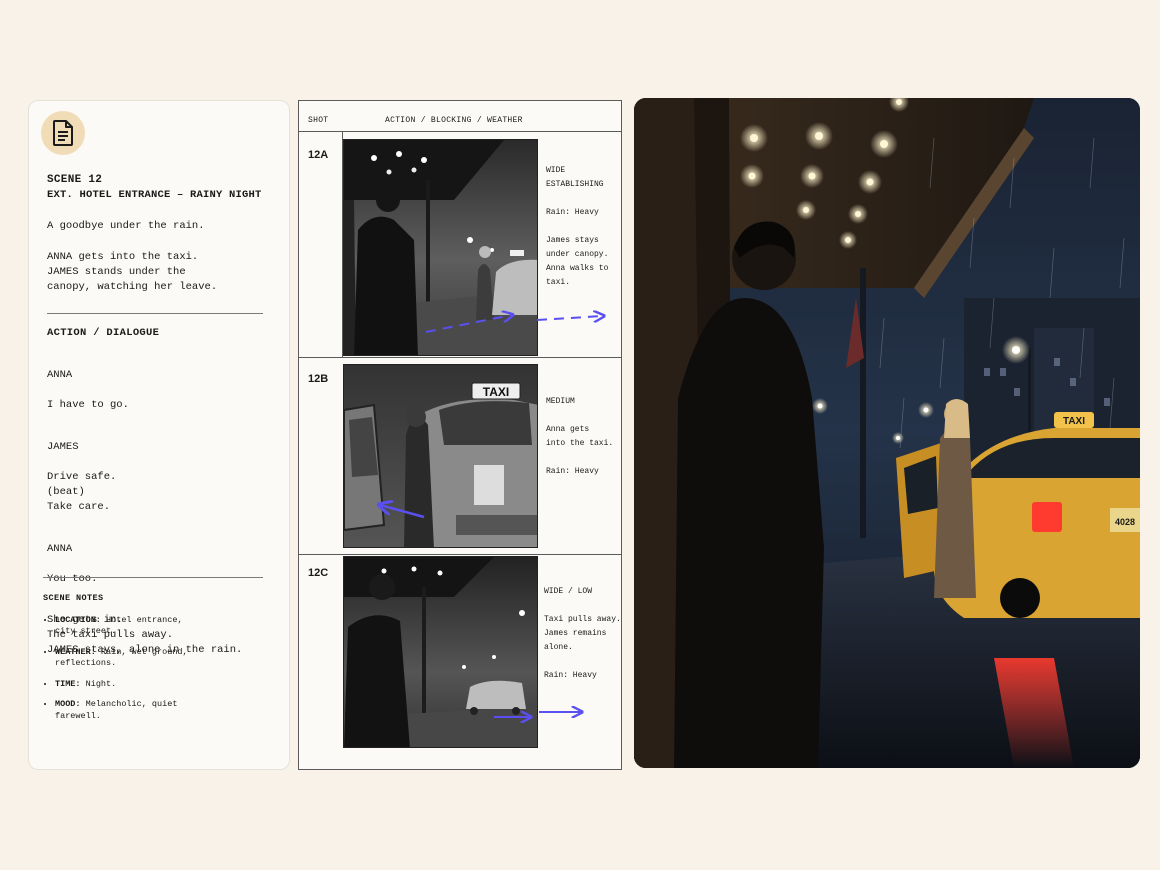  I want to click on dialogue-block: ANNA I have to go., so click(163, 383).